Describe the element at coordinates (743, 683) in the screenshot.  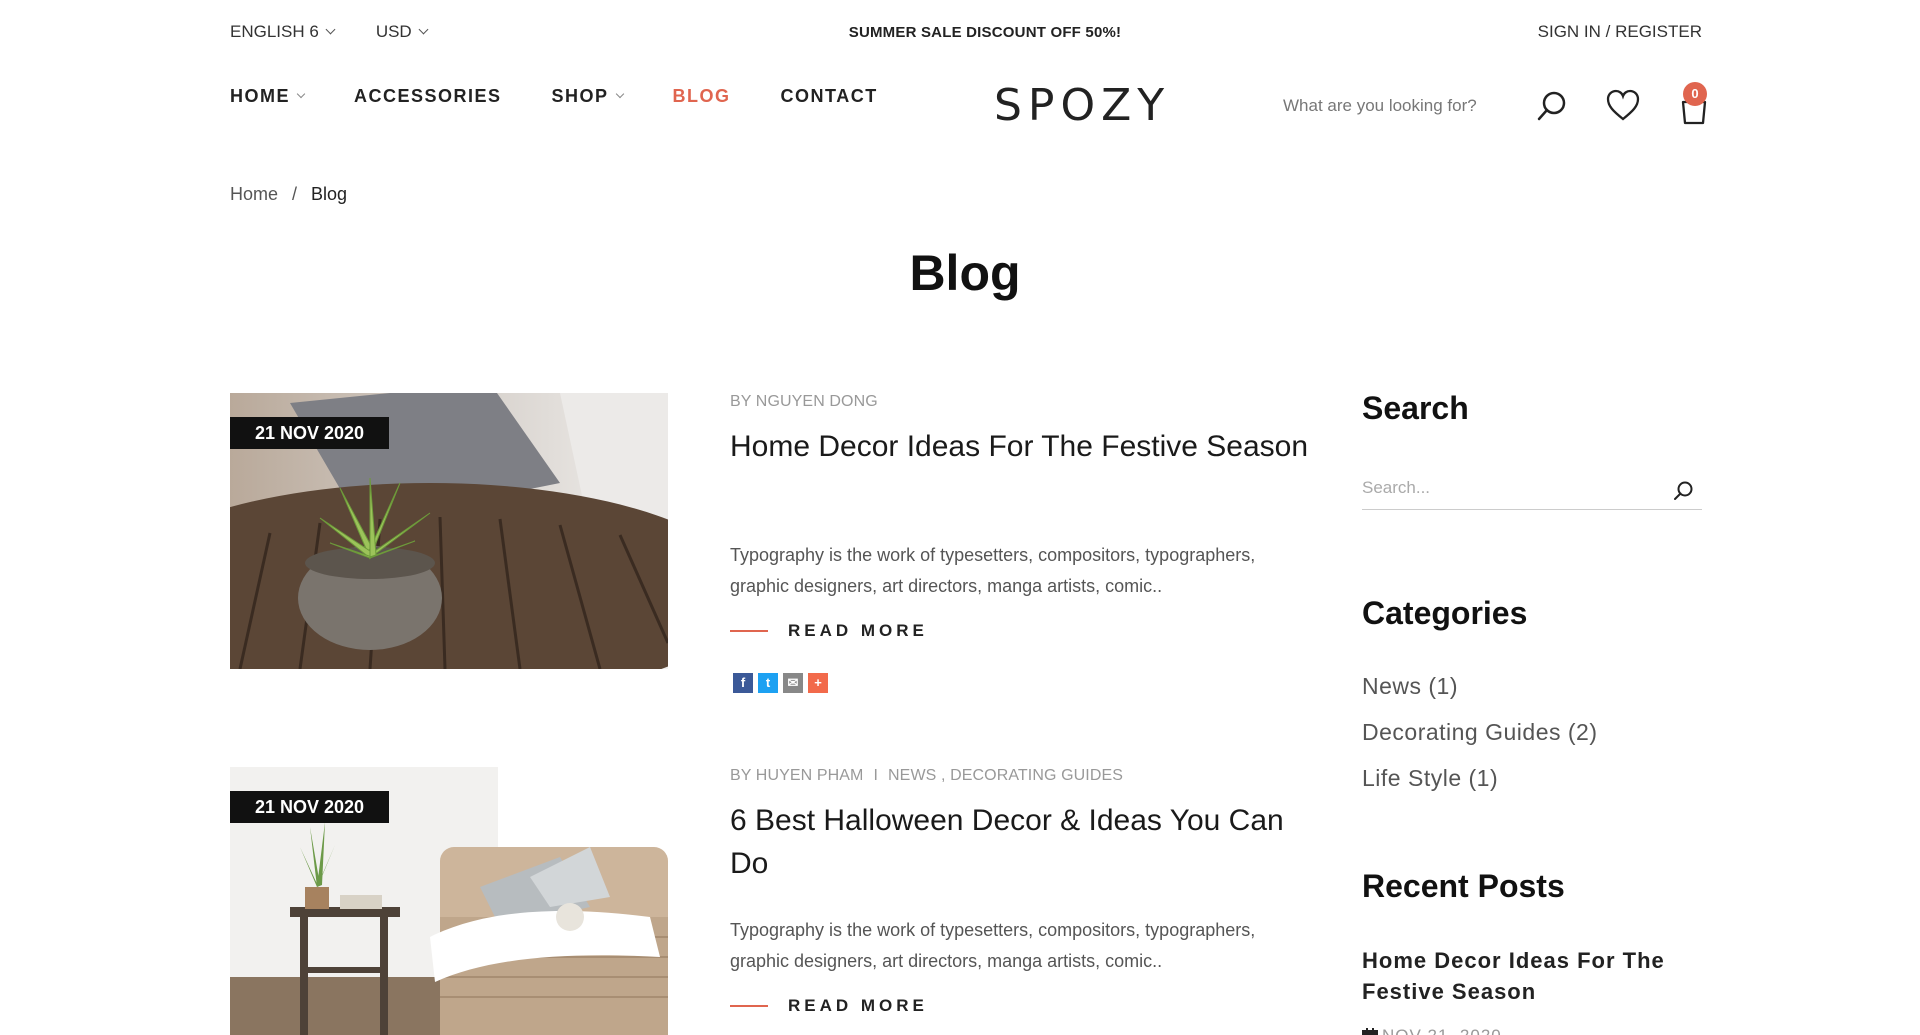
I see `facebook-icon: f` at that location.